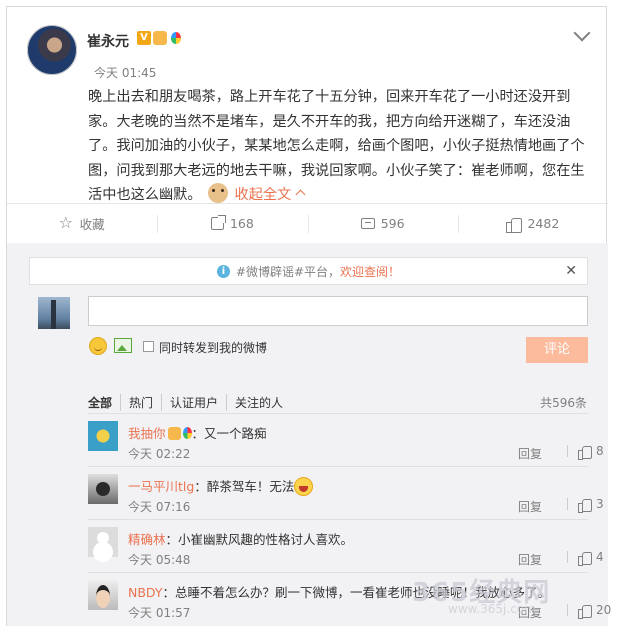  I want to click on filter-hot: 热门, so click(140, 402).